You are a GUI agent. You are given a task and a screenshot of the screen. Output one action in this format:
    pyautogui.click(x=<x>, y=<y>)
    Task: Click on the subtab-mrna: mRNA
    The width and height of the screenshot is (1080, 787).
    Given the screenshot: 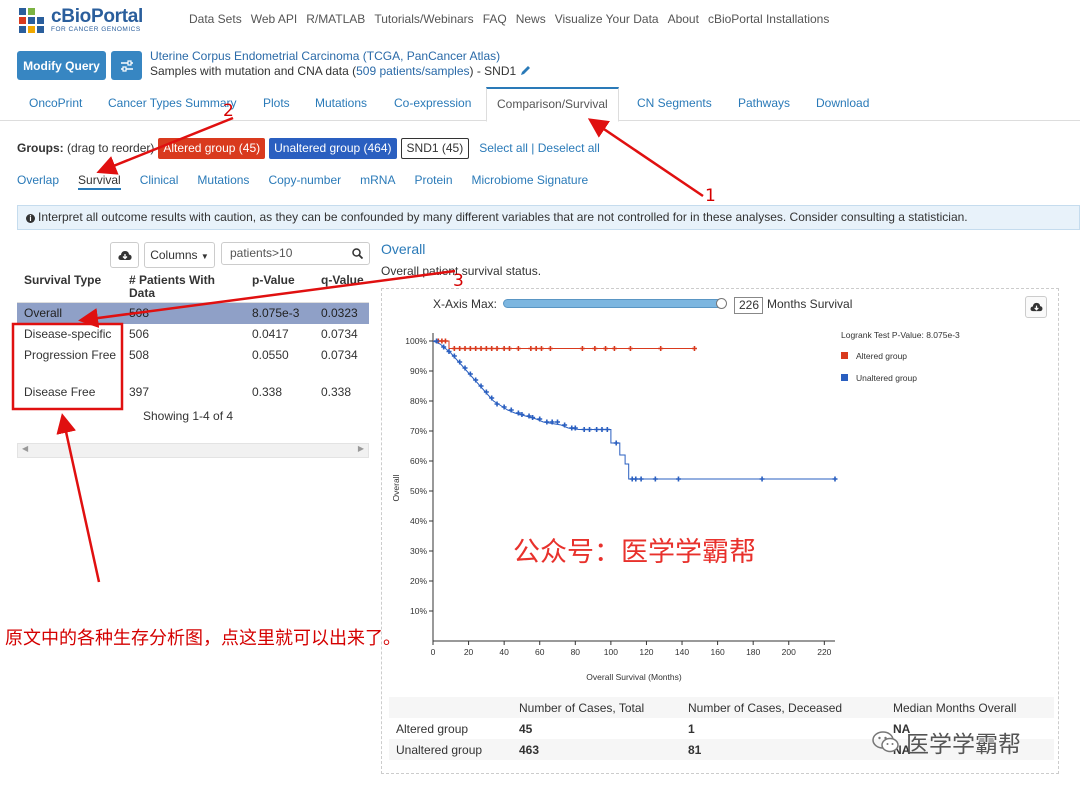 What is the action you would take?
    pyautogui.click(x=377, y=181)
    